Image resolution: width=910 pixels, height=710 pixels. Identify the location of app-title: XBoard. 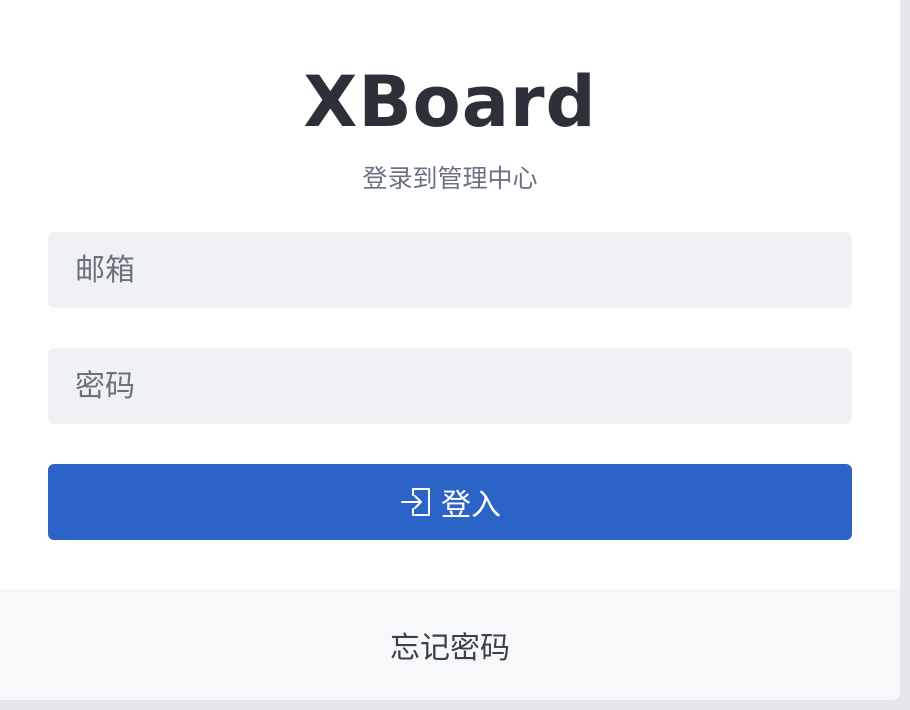
(450, 102).